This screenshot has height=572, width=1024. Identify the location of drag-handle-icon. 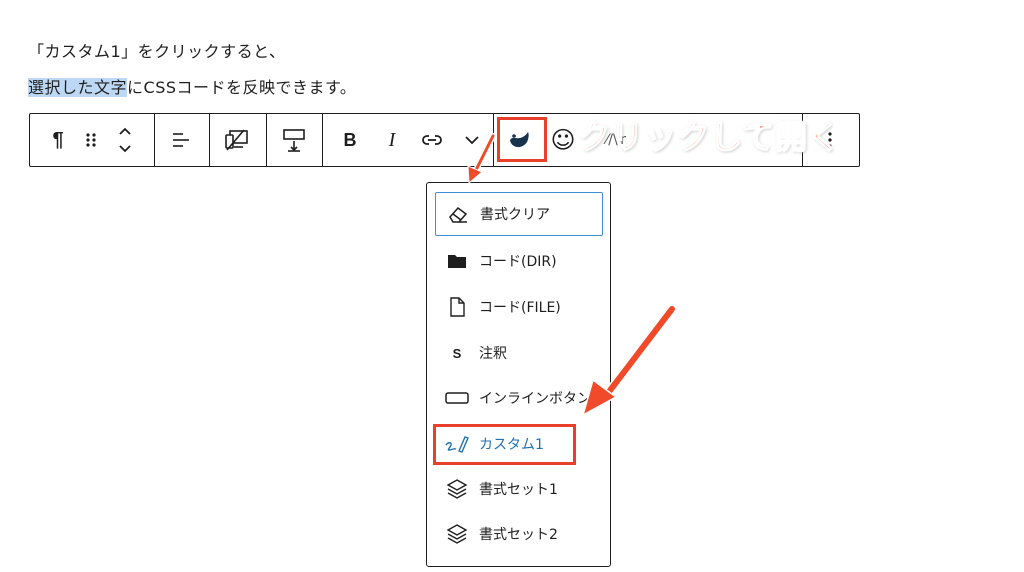
(91, 140).